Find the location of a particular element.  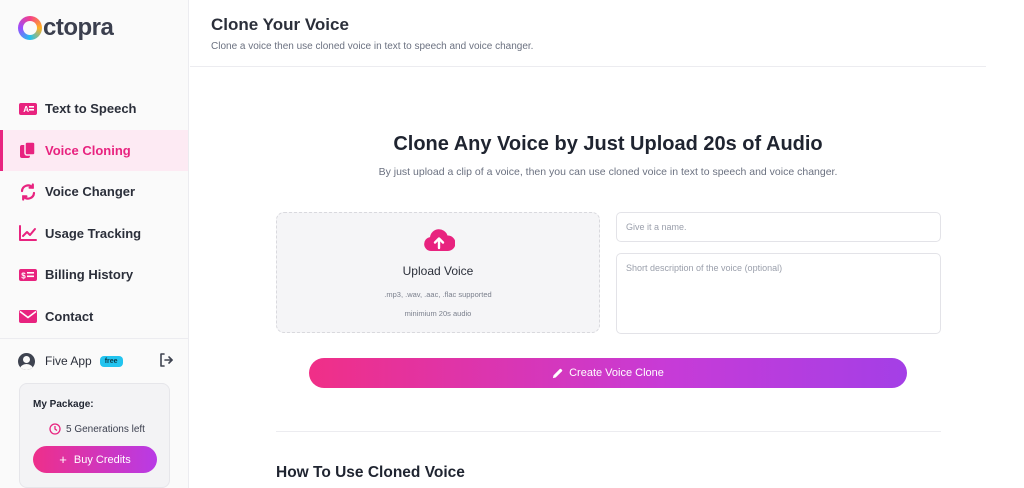

billing-icon: $ is located at coordinates (28, 275).